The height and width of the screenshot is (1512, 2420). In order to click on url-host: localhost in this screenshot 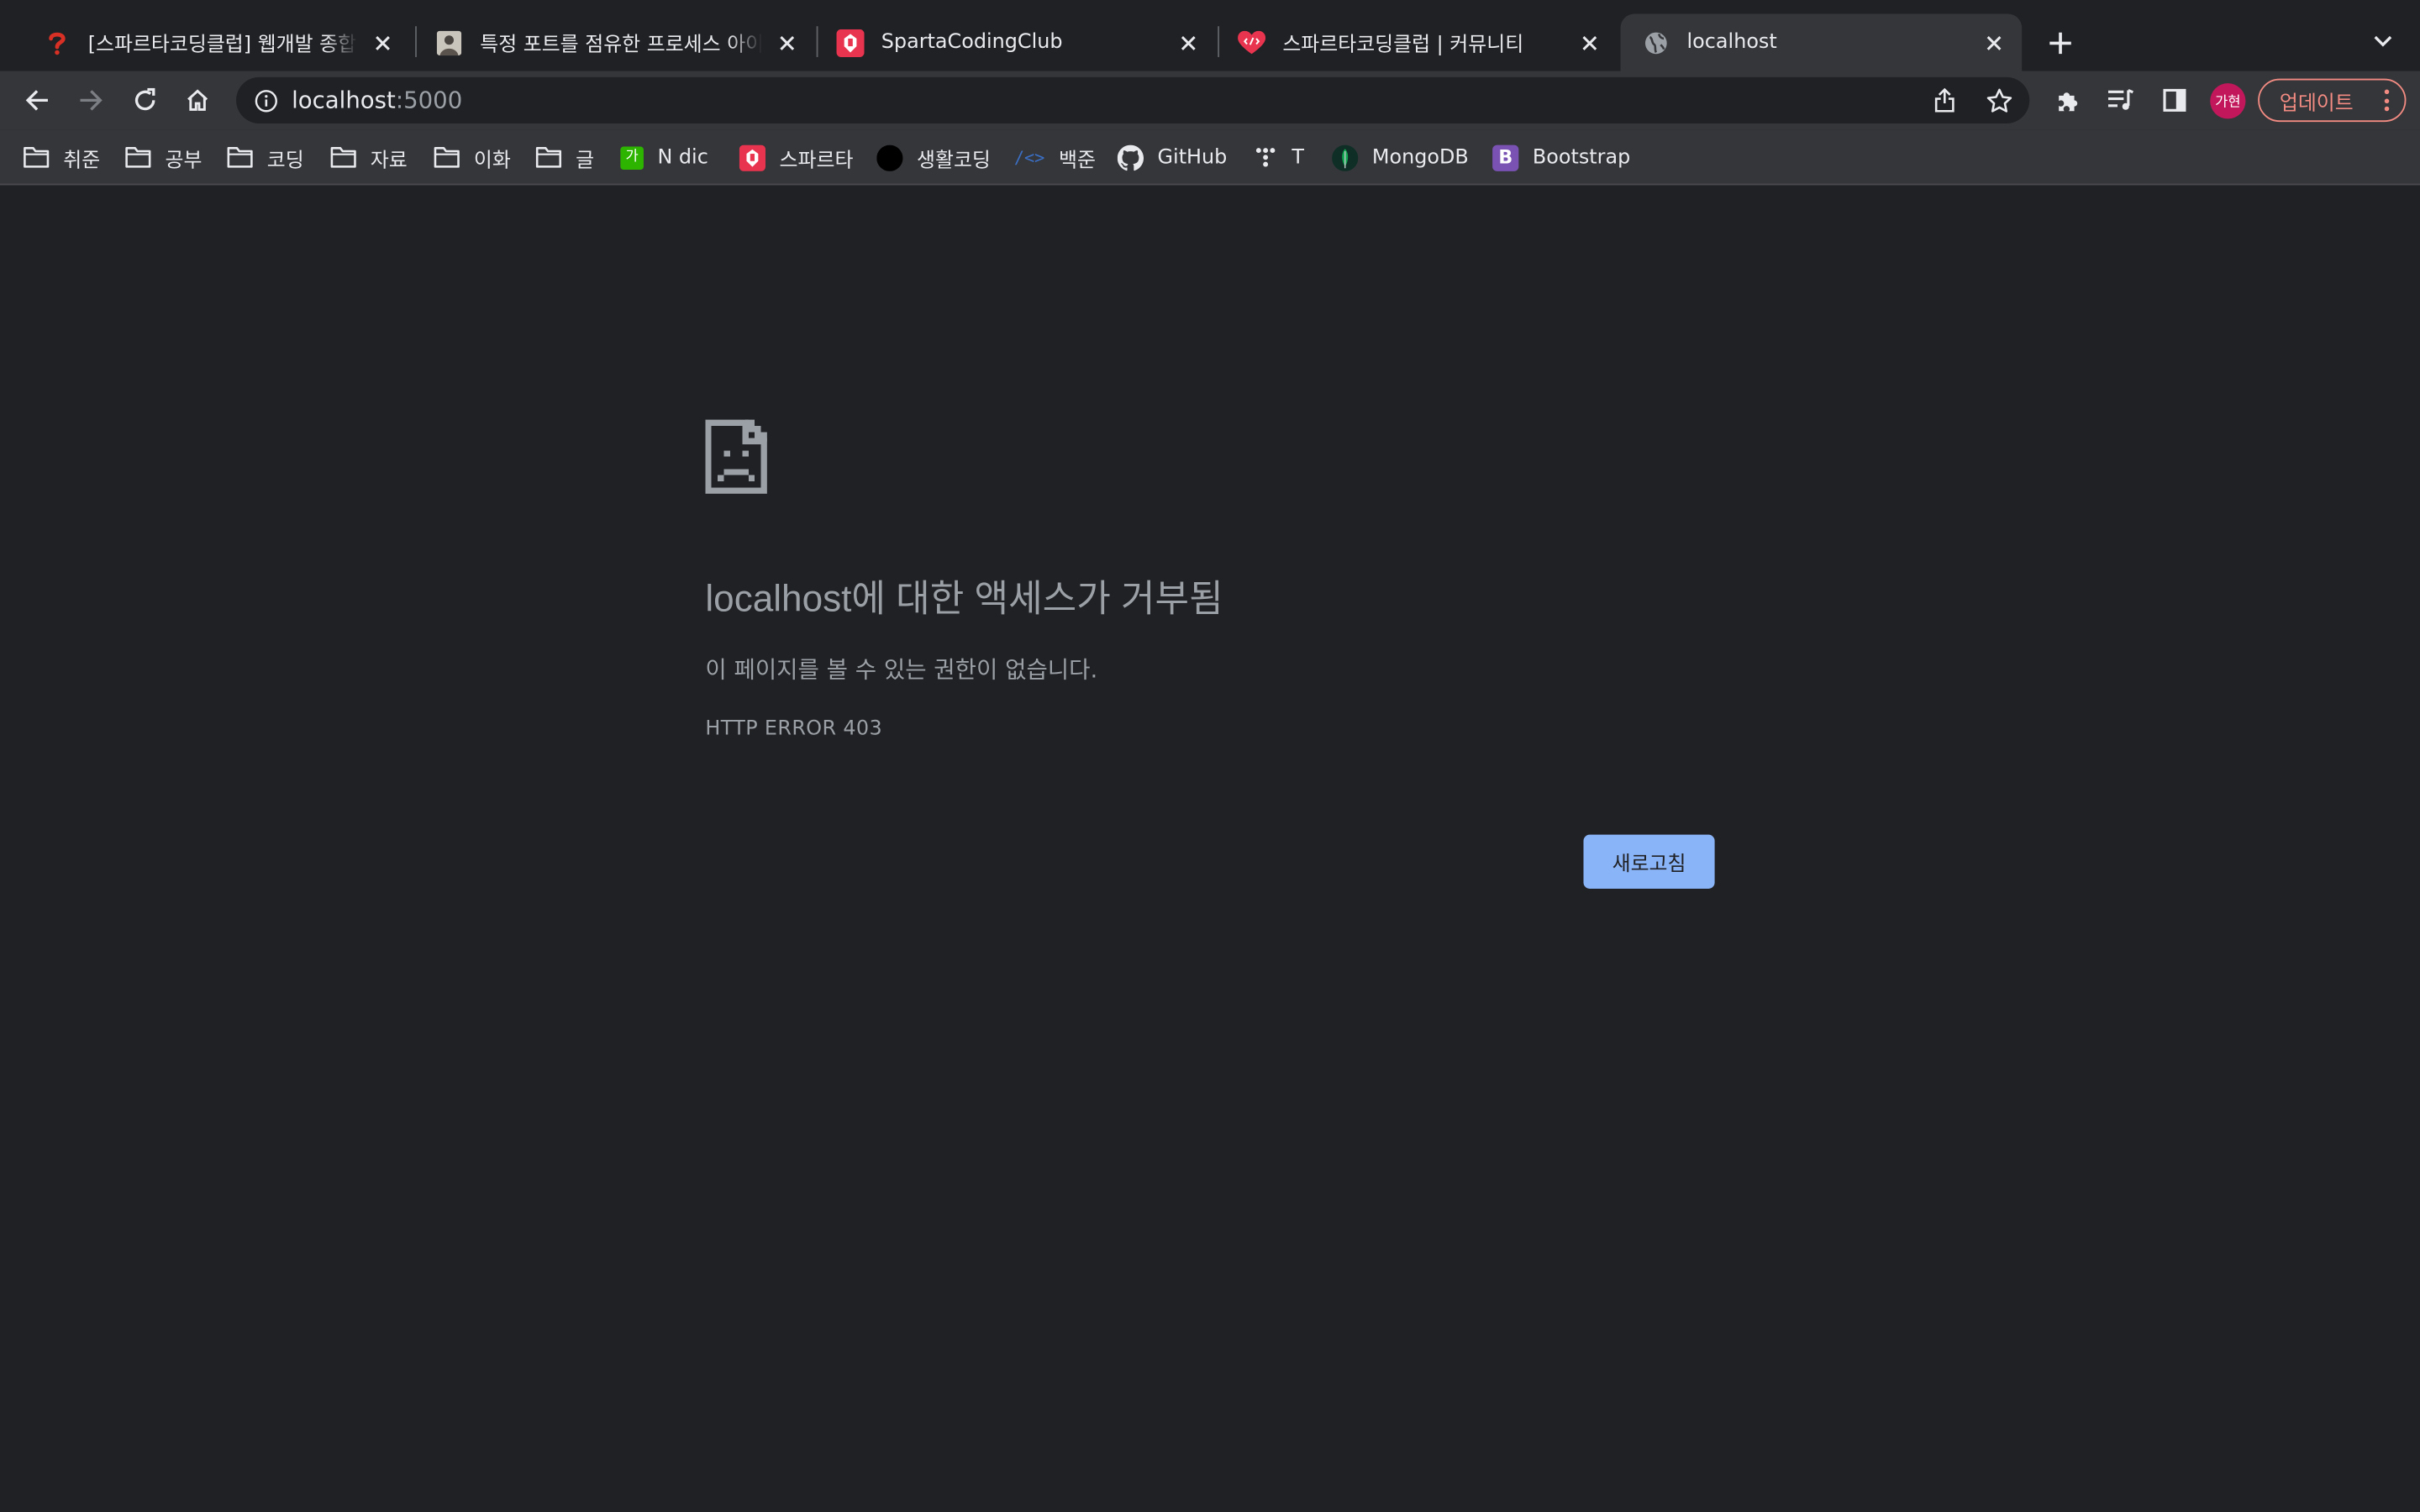, I will do `click(344, 100)`.